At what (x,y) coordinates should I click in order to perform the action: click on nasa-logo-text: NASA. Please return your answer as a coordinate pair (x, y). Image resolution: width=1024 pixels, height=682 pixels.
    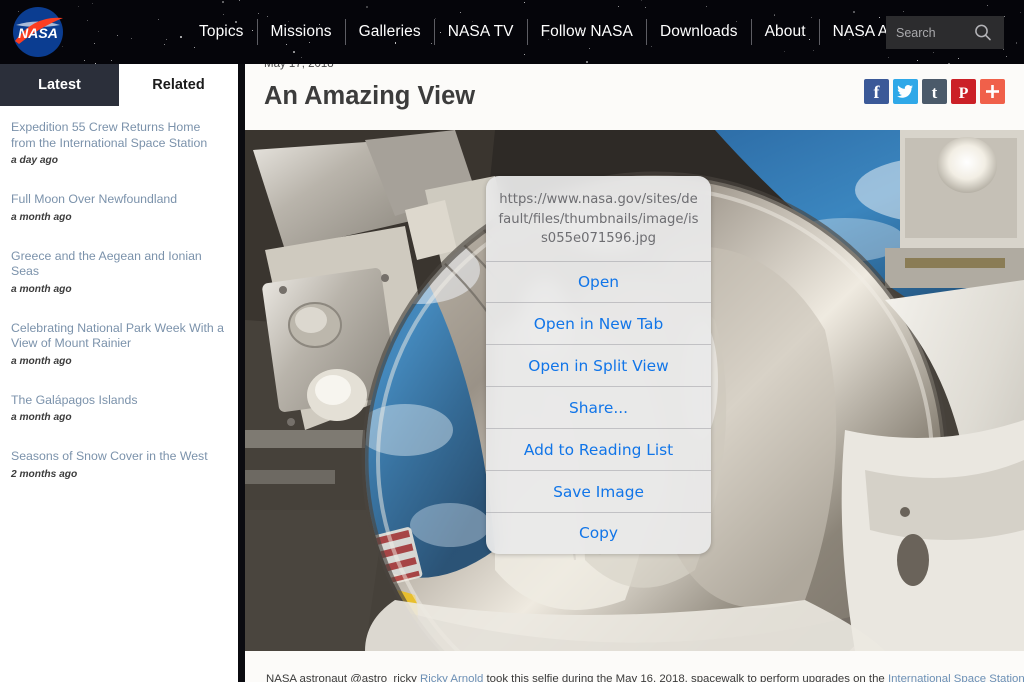
    Looking at the image, I should click on (38, 33).